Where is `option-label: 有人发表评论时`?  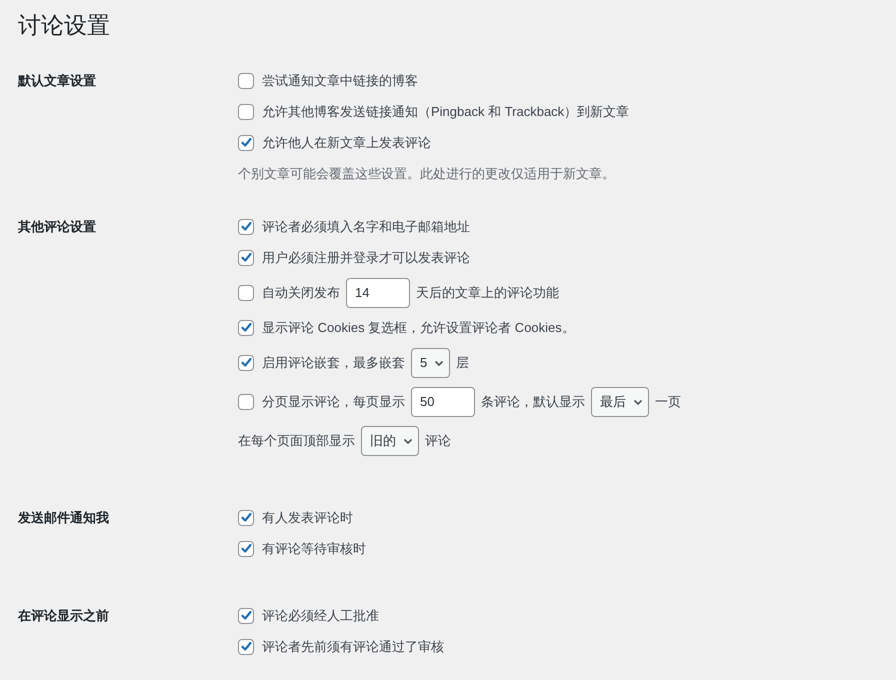 option-label: 有人发表评论时 is located at coordinates (307, 517).